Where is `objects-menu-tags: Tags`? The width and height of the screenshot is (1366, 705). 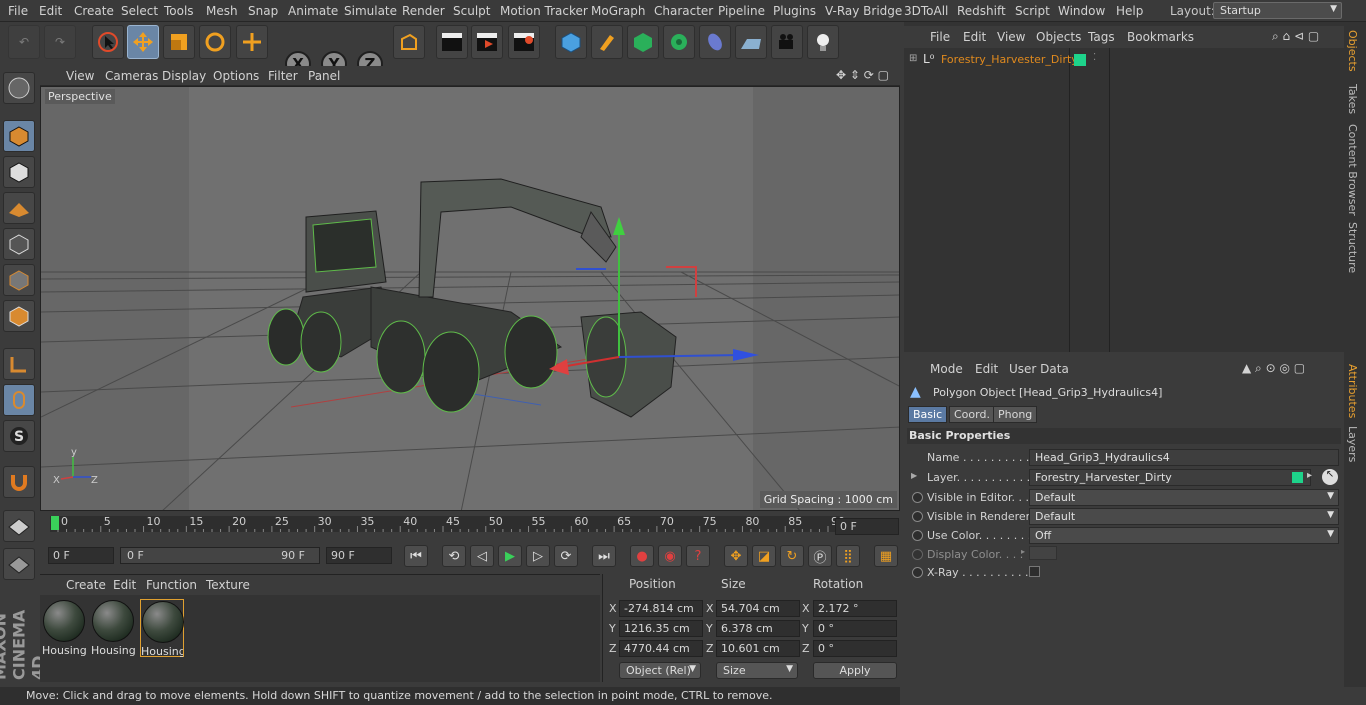
objects-menu-tags: Tags is located at coordinates (1101, 37).